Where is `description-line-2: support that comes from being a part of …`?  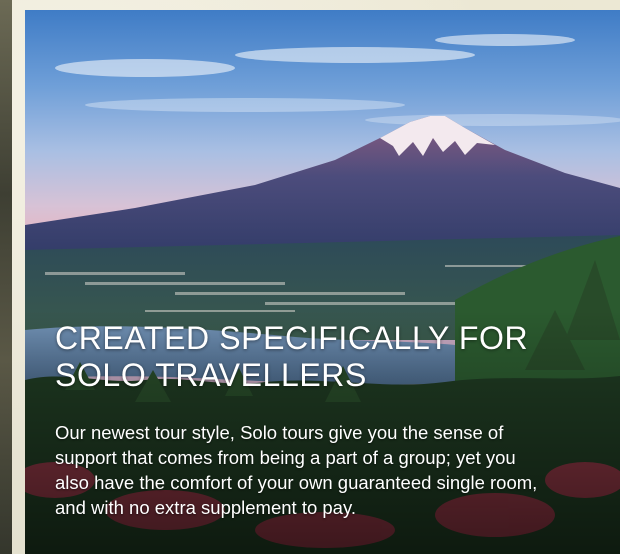
description-line-2: support that comes from being a part of … is located at coordinates (285, 457).